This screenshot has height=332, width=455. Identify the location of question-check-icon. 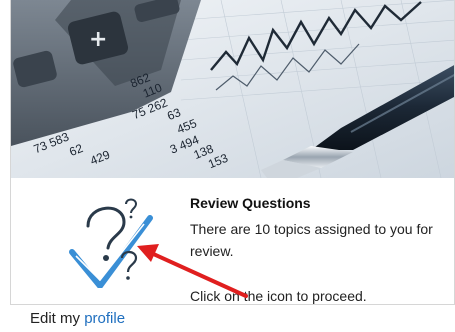
(111, 243).